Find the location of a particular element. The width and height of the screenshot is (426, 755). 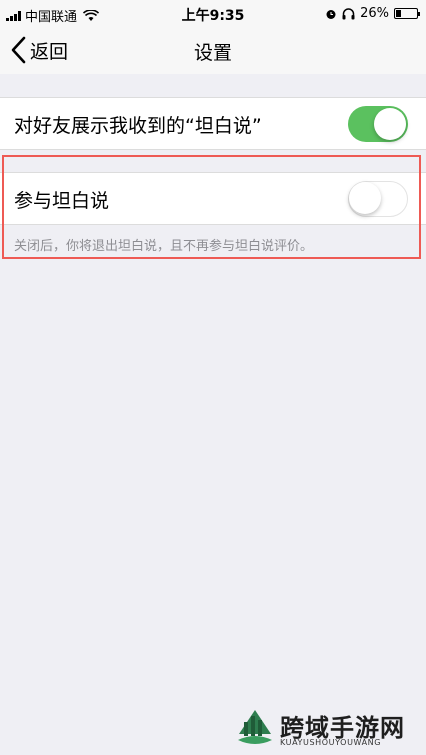

setting-label-show-to-friends: 对好友展示我收到的“坦白说” is located at coordinates (138, 126).